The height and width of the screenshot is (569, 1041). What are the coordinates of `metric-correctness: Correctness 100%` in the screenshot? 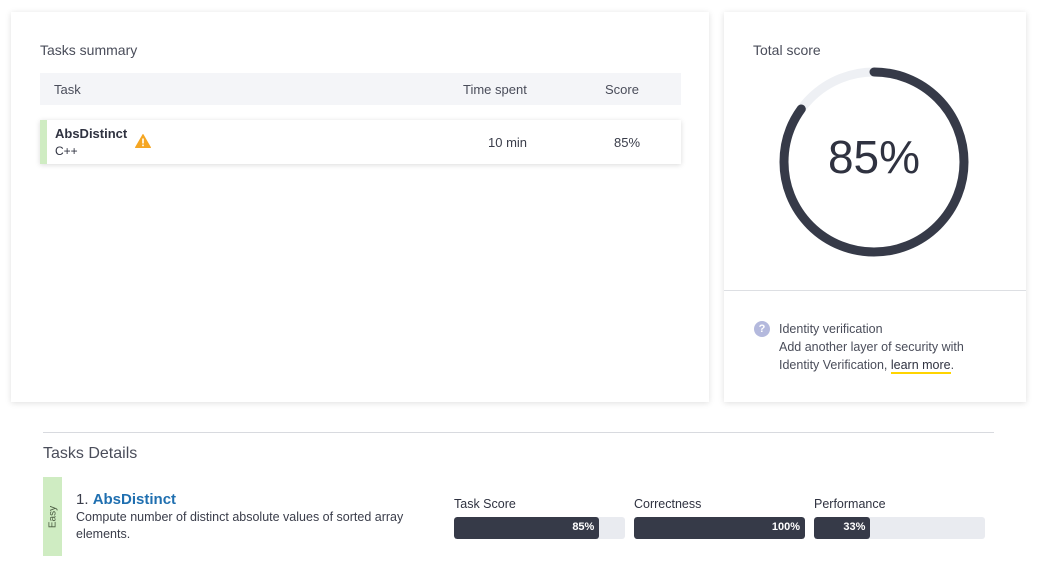 It's located at (720, 518).